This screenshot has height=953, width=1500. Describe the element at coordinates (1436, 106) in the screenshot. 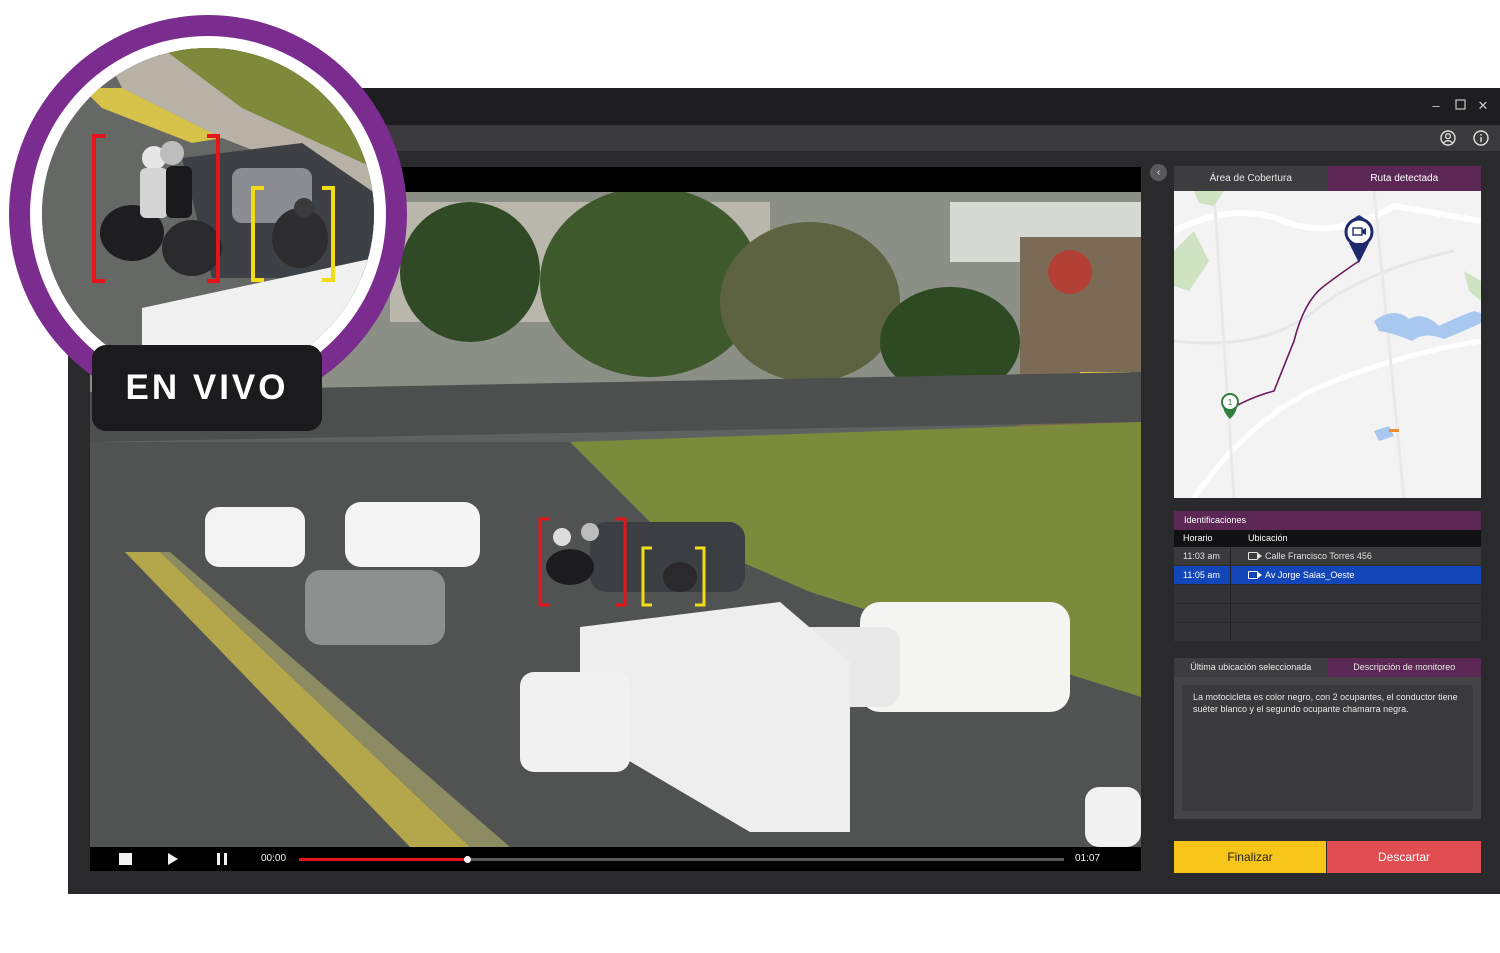

I see `minimize-icon: –` at that location.